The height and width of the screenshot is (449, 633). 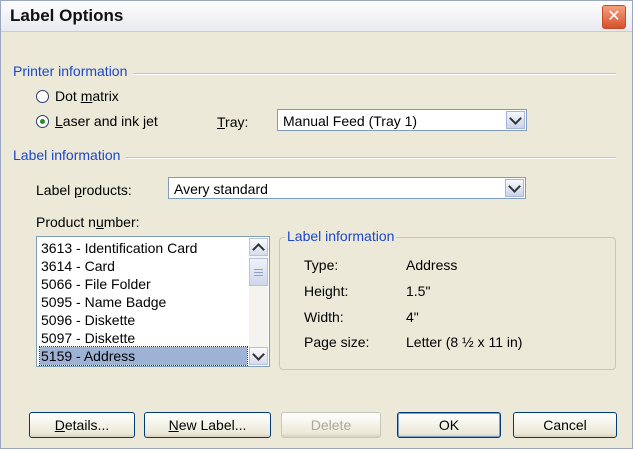 What do you see at coordinates (143, 356) in the screenshot?
I see `list-item-selected: 5159 - Address` at bounding box center [143, 356].